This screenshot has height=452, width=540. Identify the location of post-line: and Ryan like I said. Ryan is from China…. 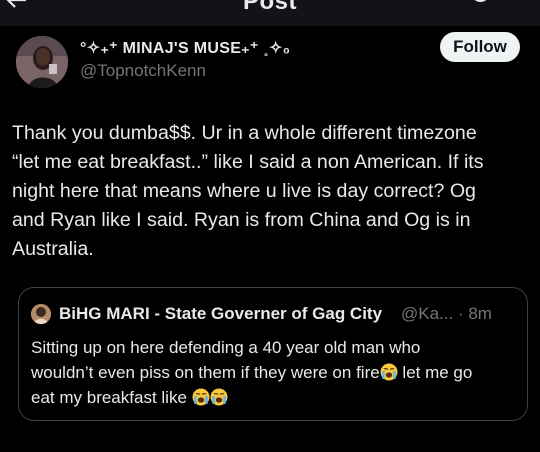
(241, 220).